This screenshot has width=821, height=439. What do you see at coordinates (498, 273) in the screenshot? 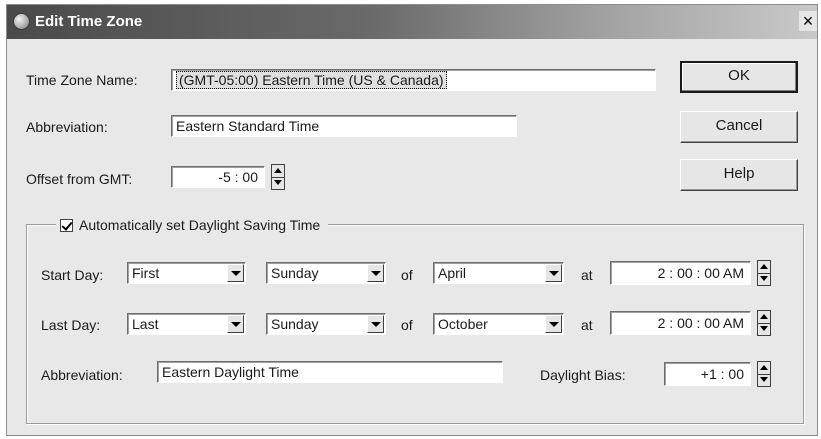
I see `start-month-select: April` at bounding box center [498, 273].